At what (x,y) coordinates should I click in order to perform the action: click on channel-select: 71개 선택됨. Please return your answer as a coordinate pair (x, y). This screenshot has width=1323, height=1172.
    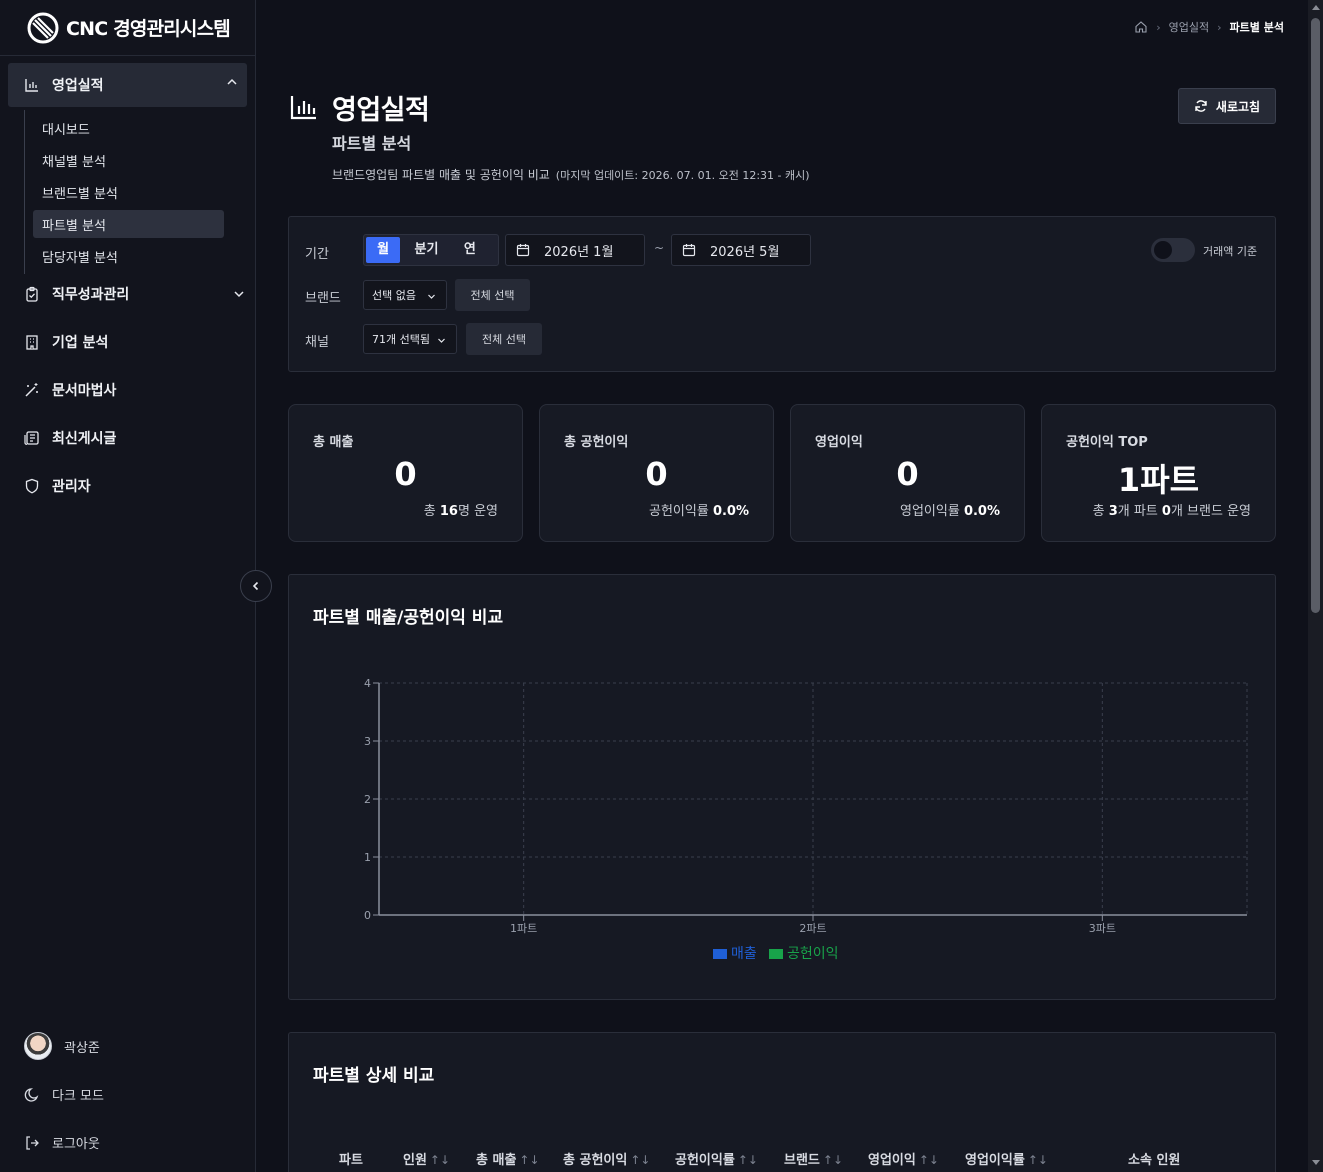
    Looking at the image, I should click on (410, 339).